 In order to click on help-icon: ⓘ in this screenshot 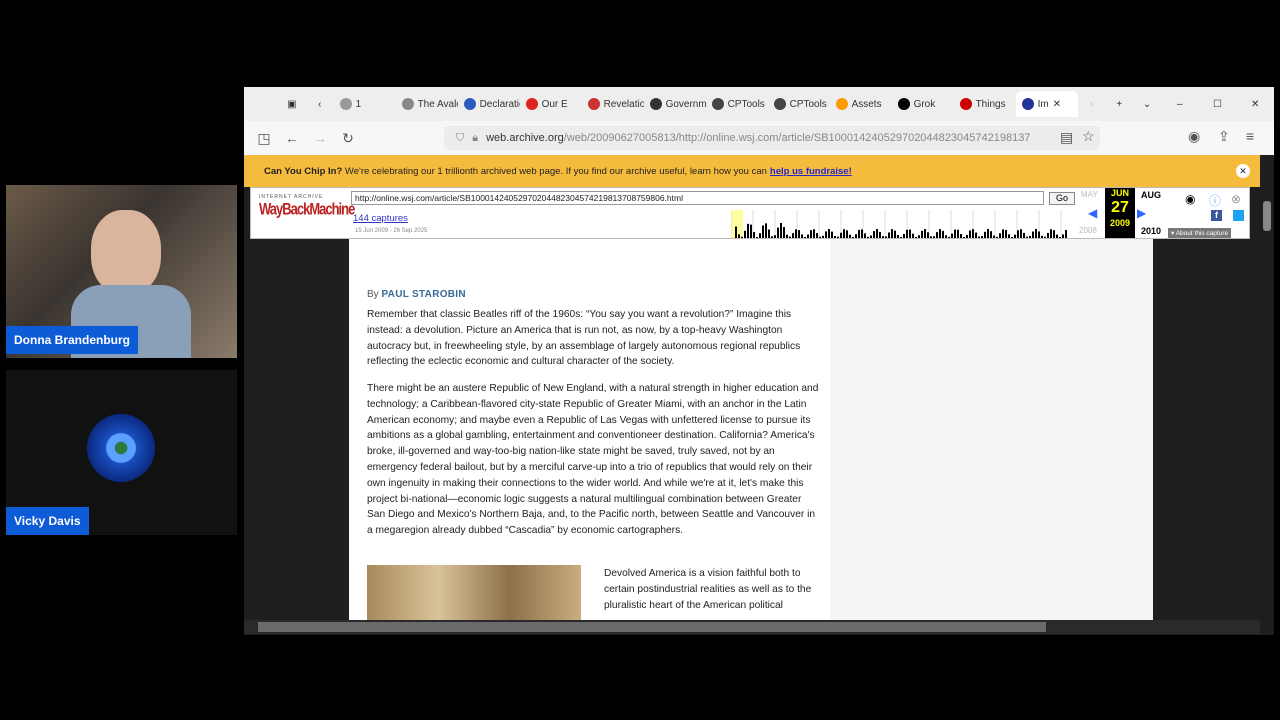, I will do `click(1215, 200)`.